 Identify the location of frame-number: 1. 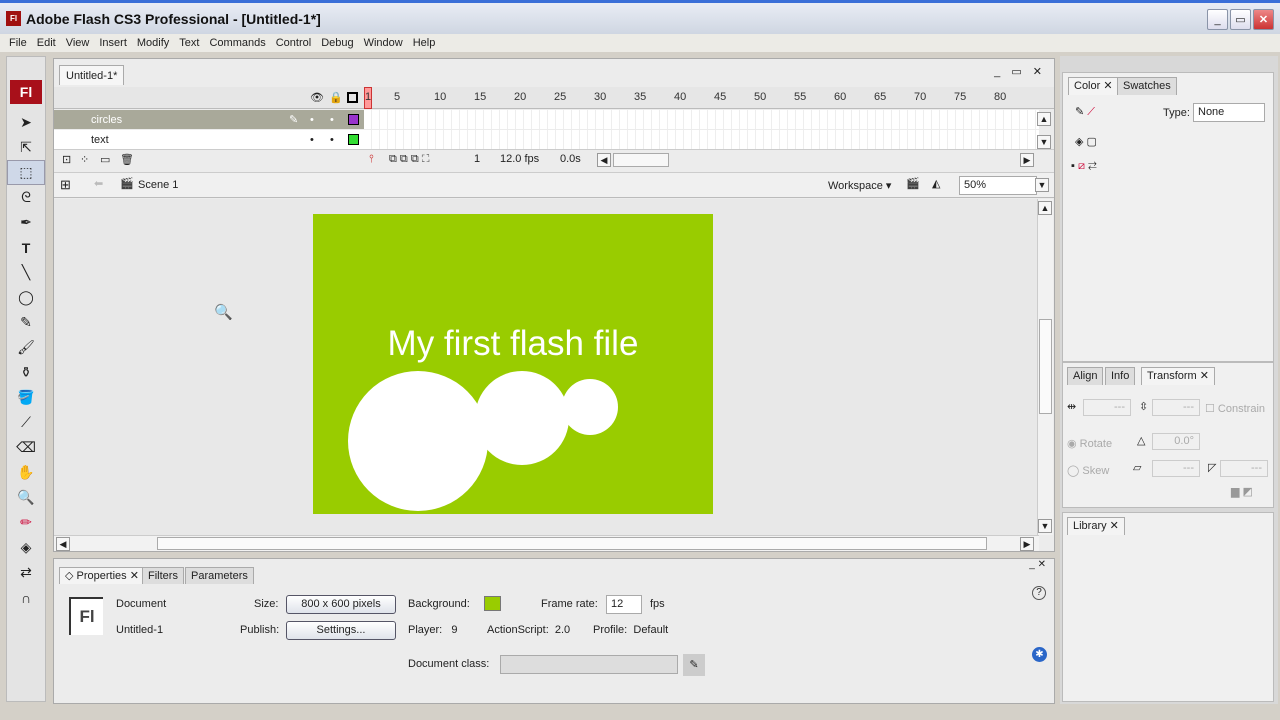
(368, 97).